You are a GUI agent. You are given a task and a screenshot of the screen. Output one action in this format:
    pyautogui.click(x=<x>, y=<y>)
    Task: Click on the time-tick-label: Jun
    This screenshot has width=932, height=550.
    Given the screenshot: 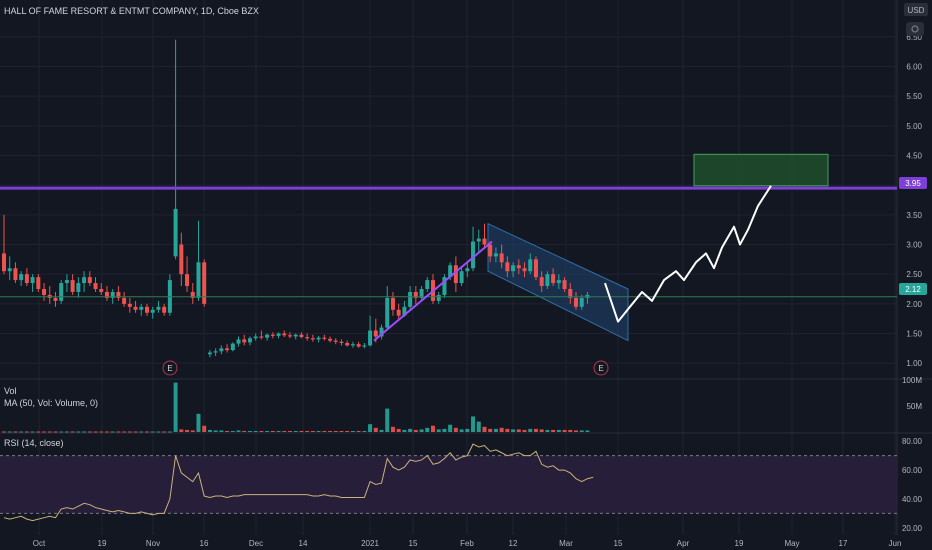 What is the action you would take?
    pyautogui.click(x=895, y=543)
    